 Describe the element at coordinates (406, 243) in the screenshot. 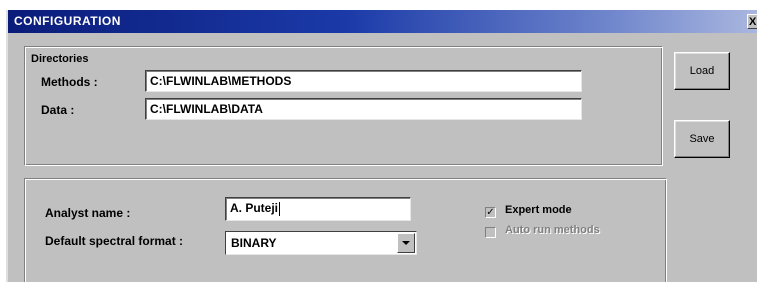

I see `chevron-down-icon` at that location.